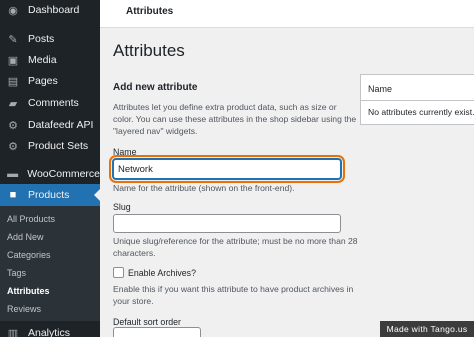 The height and width of the screenshot is (337, 474). I want to click on attributes-table: Name No attributes currently exist., so click(417, 99).